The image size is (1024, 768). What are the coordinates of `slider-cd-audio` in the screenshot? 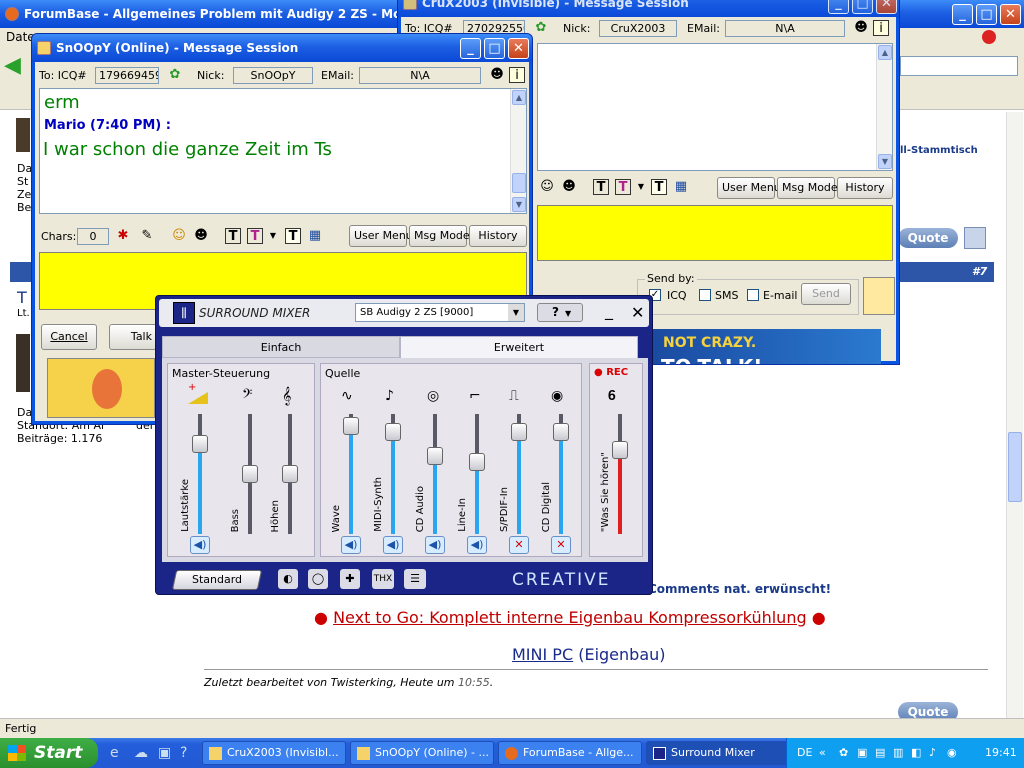 It's located at (435, 474).